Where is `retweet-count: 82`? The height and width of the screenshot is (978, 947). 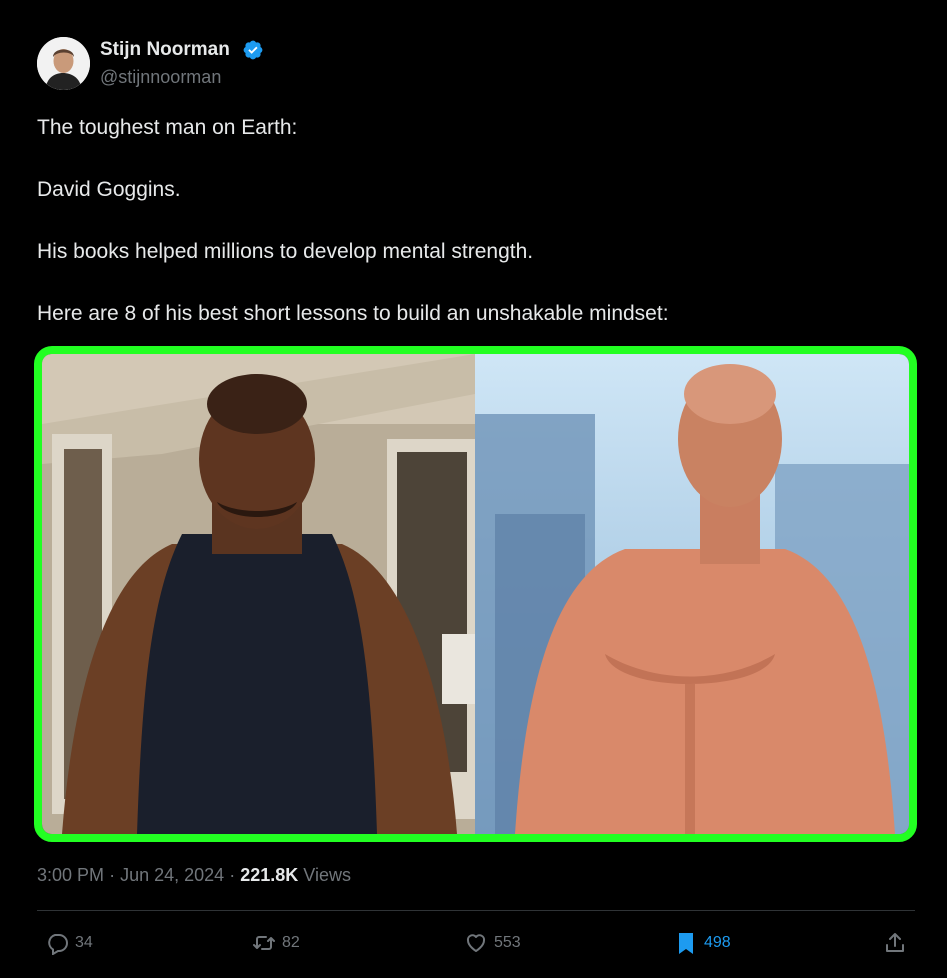
retweet-count: 82 is located at coordinates (291, 942).